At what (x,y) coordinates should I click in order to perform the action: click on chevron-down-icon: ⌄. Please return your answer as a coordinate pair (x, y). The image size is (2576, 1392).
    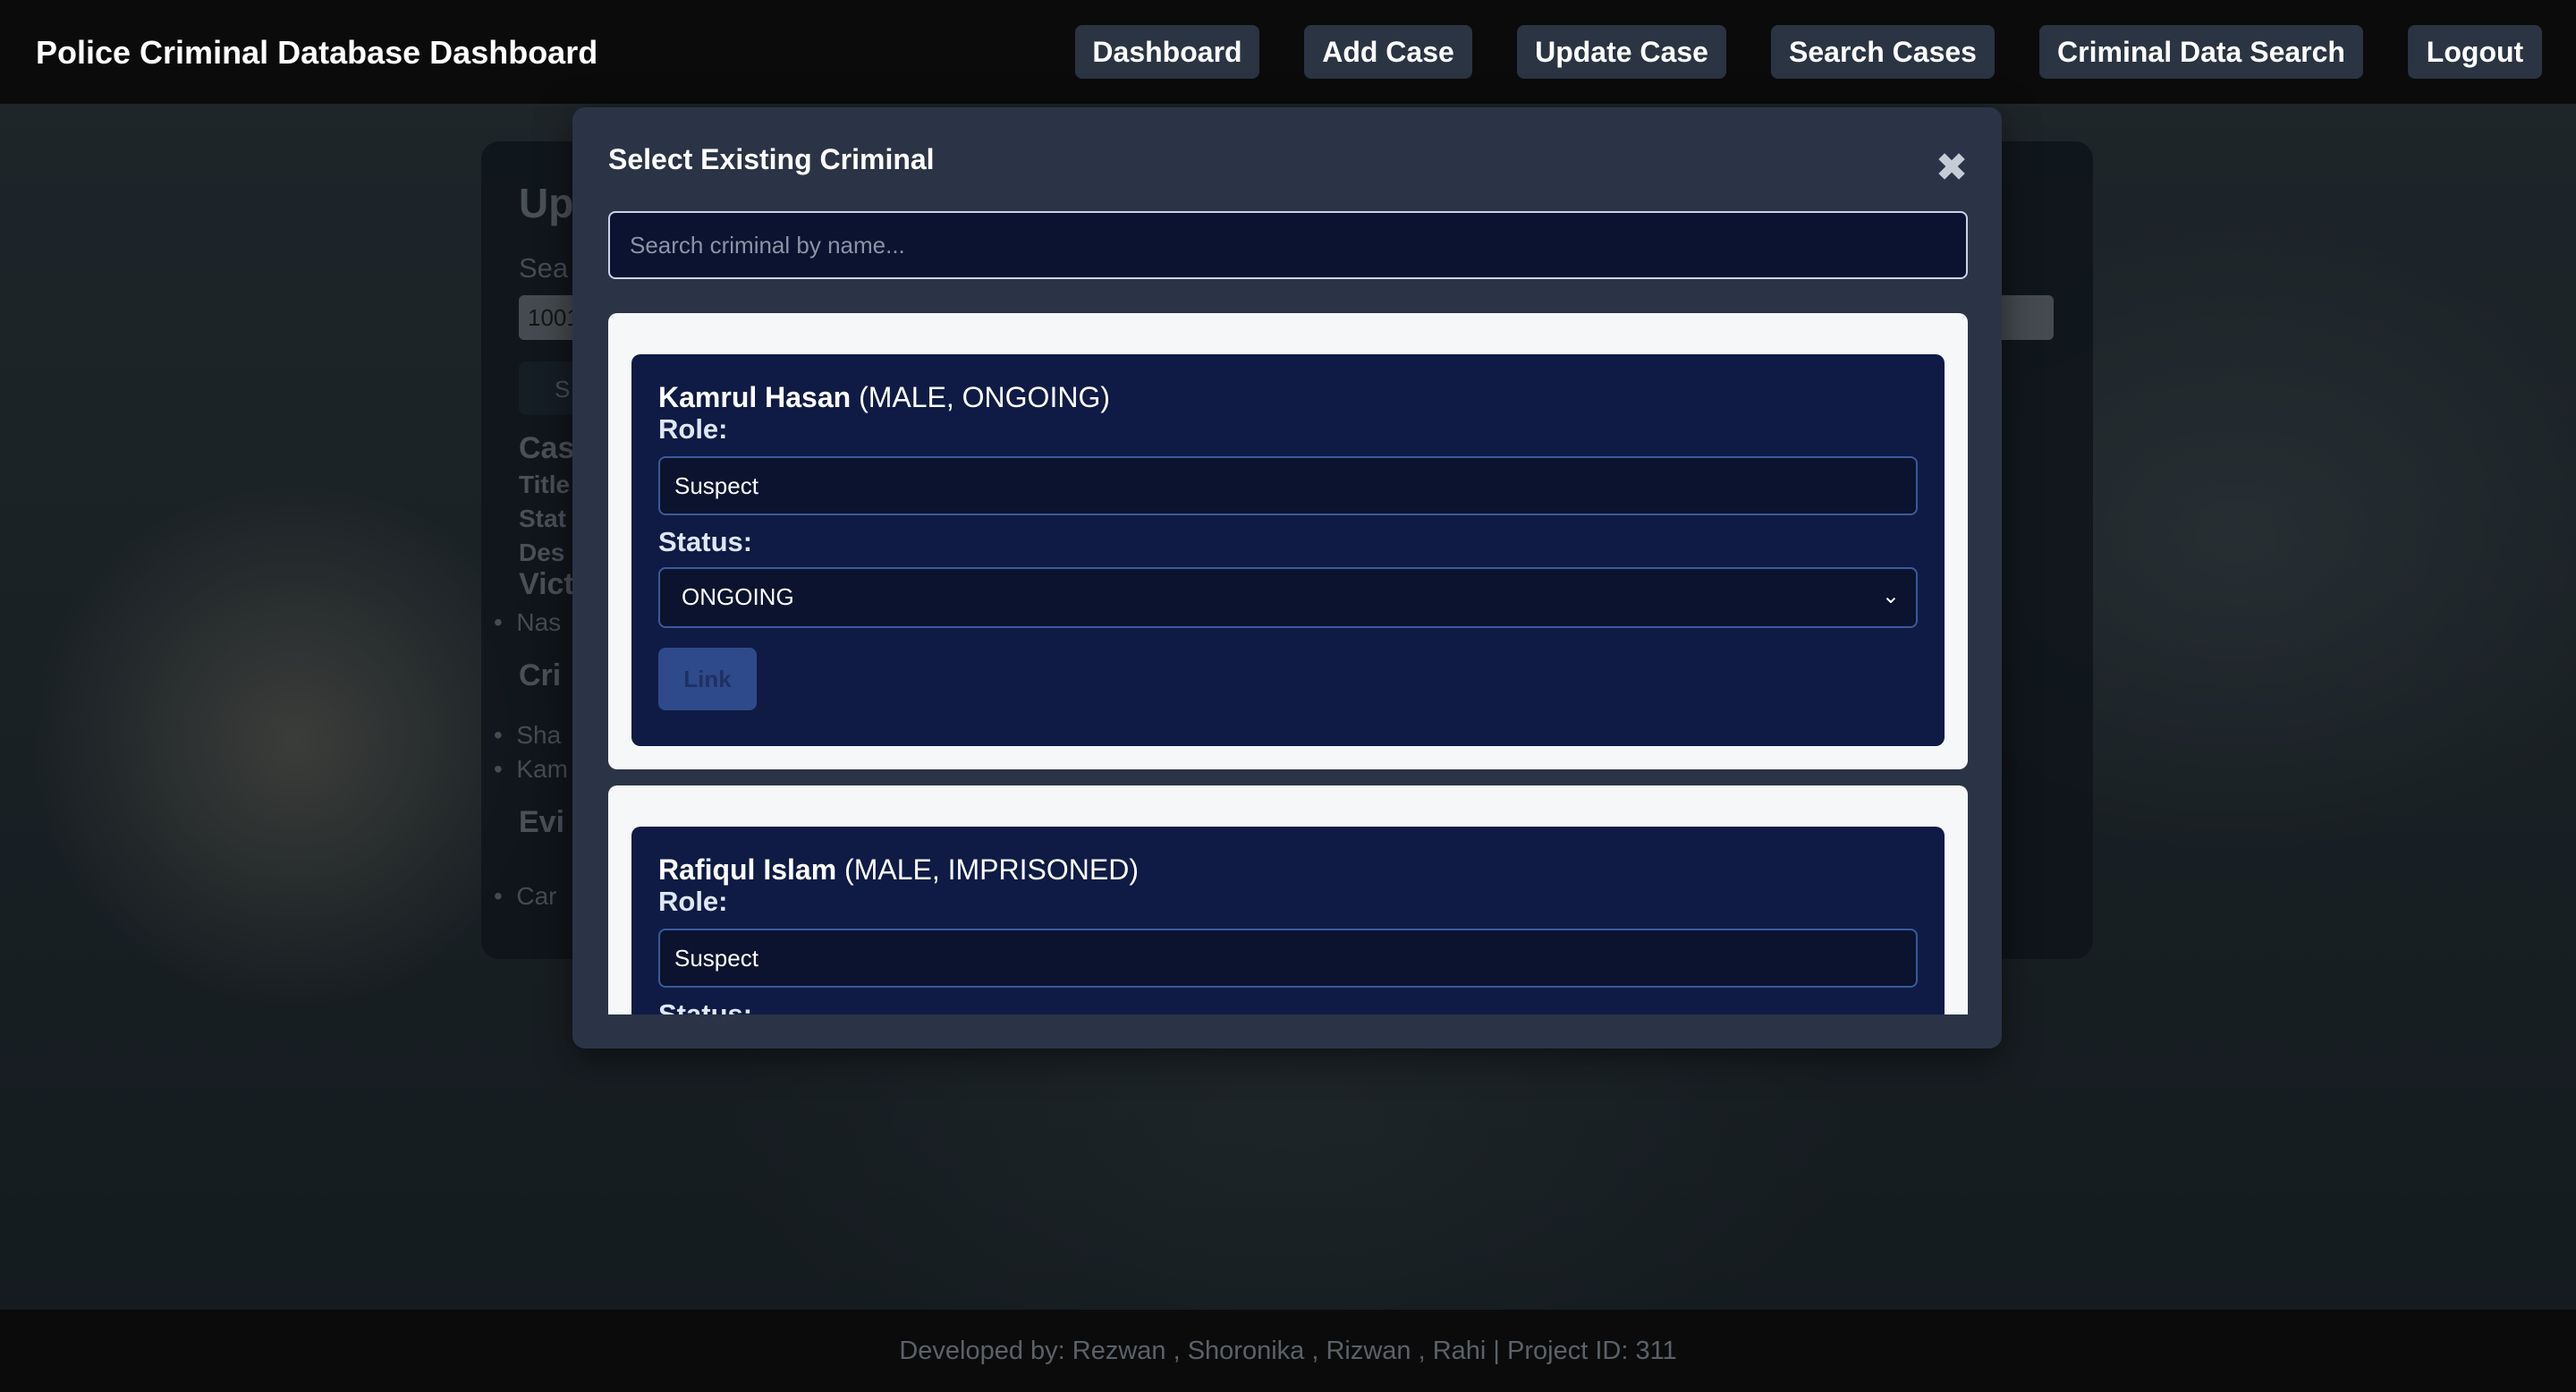
    Looking at the image, I should click on (1890, 596).